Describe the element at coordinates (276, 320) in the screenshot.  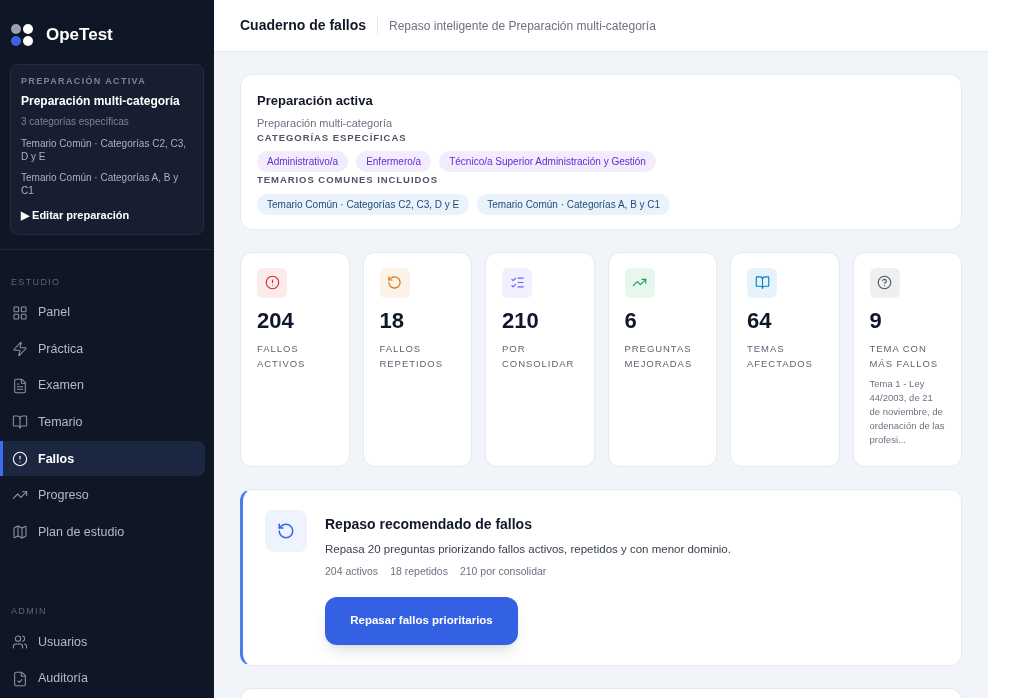
I see `stat-value: 204` at that location.